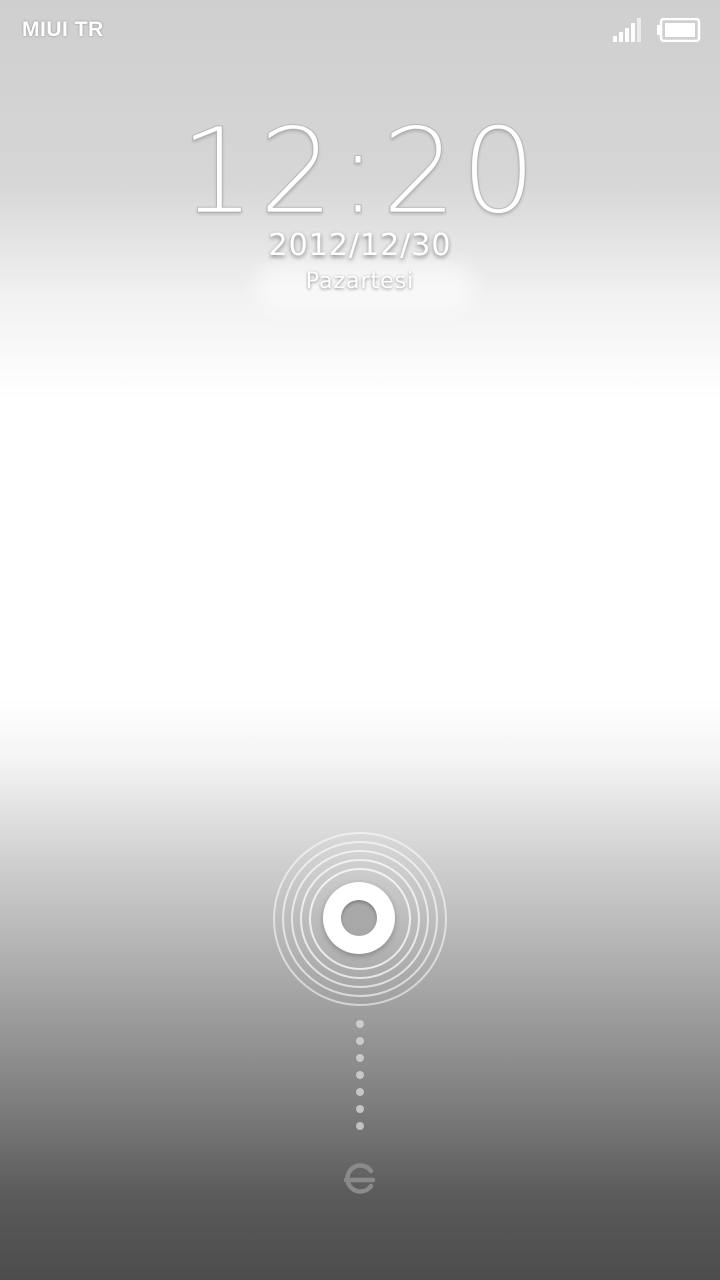 The image size is (720, 1280). I want to click on lockscreen-clock: 12:20, so click(360, 171).